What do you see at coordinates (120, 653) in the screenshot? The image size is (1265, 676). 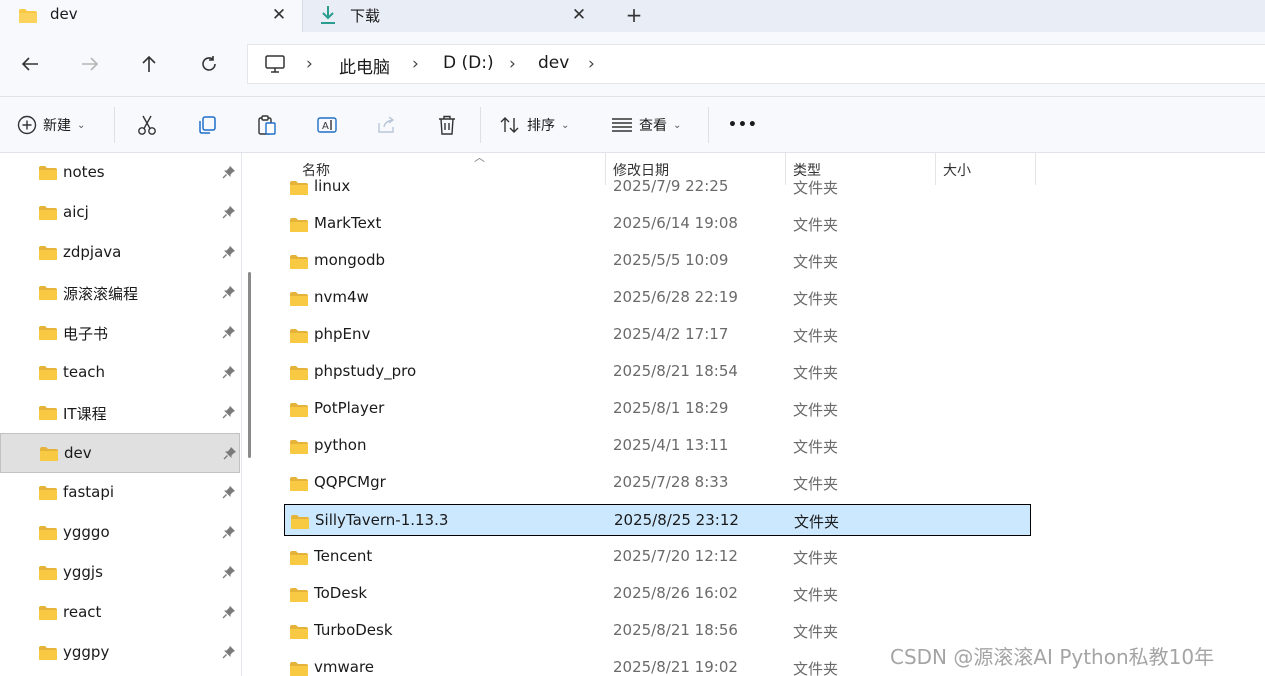 I see `sidebar-item: yggpy` at bounding box center [120, 653].